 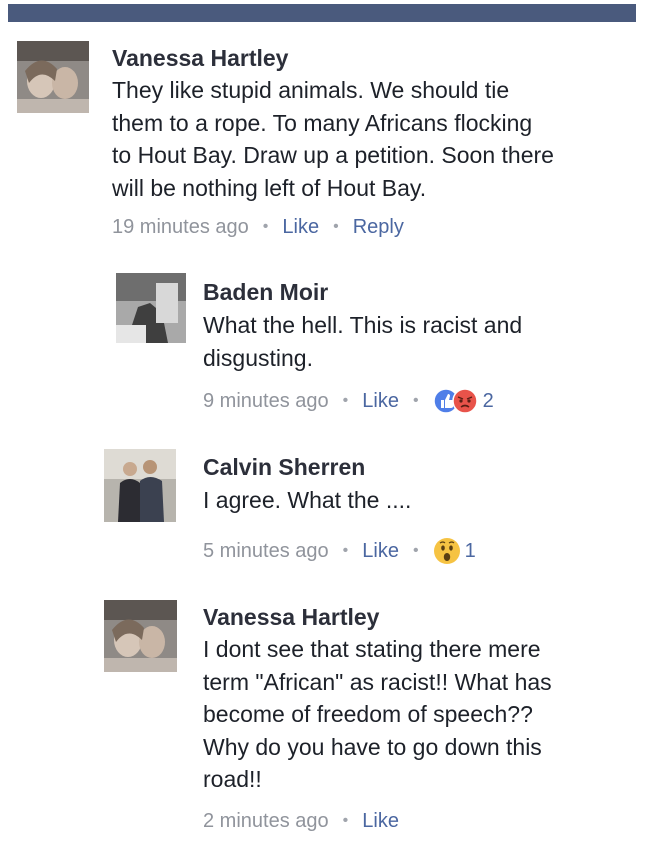 What do you see at coordinates (378, 227) in the screenshot?
I see `reply-button: Reply` at bounding box center [378, 227].